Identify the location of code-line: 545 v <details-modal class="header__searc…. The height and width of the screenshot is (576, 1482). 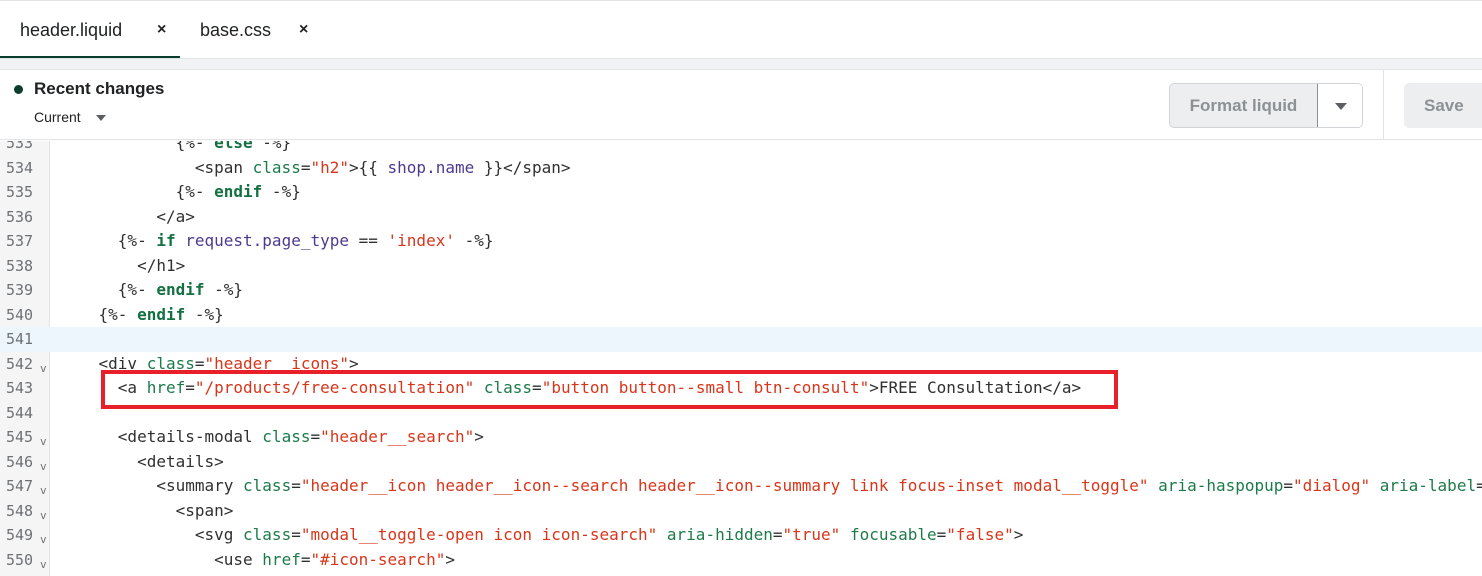
(741, 437).